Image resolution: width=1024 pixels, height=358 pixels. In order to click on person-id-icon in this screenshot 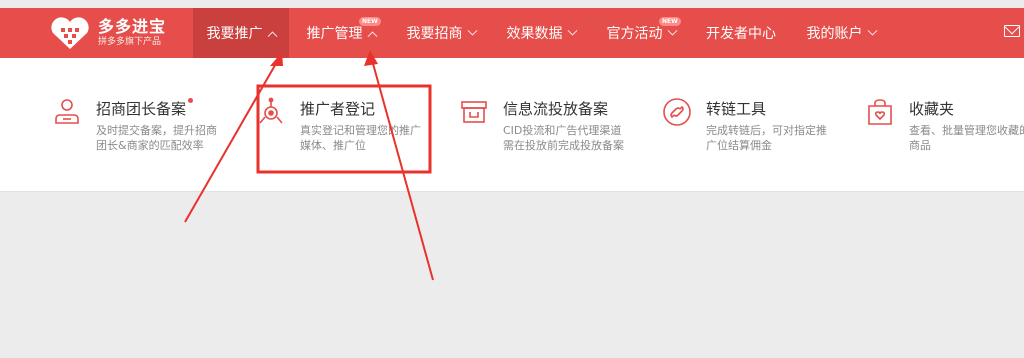, I will do `click(67, 111)`.